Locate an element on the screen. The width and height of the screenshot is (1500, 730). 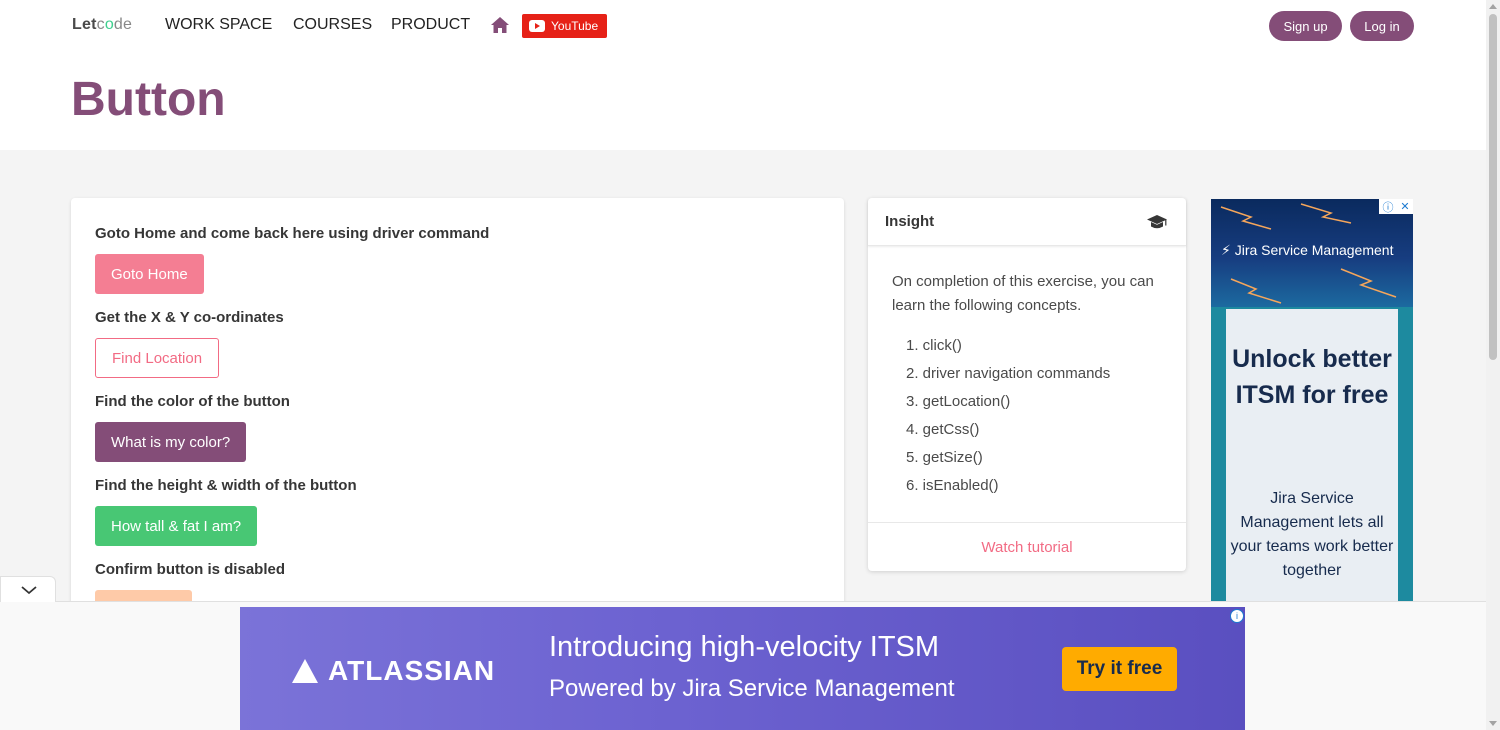
page-title: Button is located at coordinates (148, 99).